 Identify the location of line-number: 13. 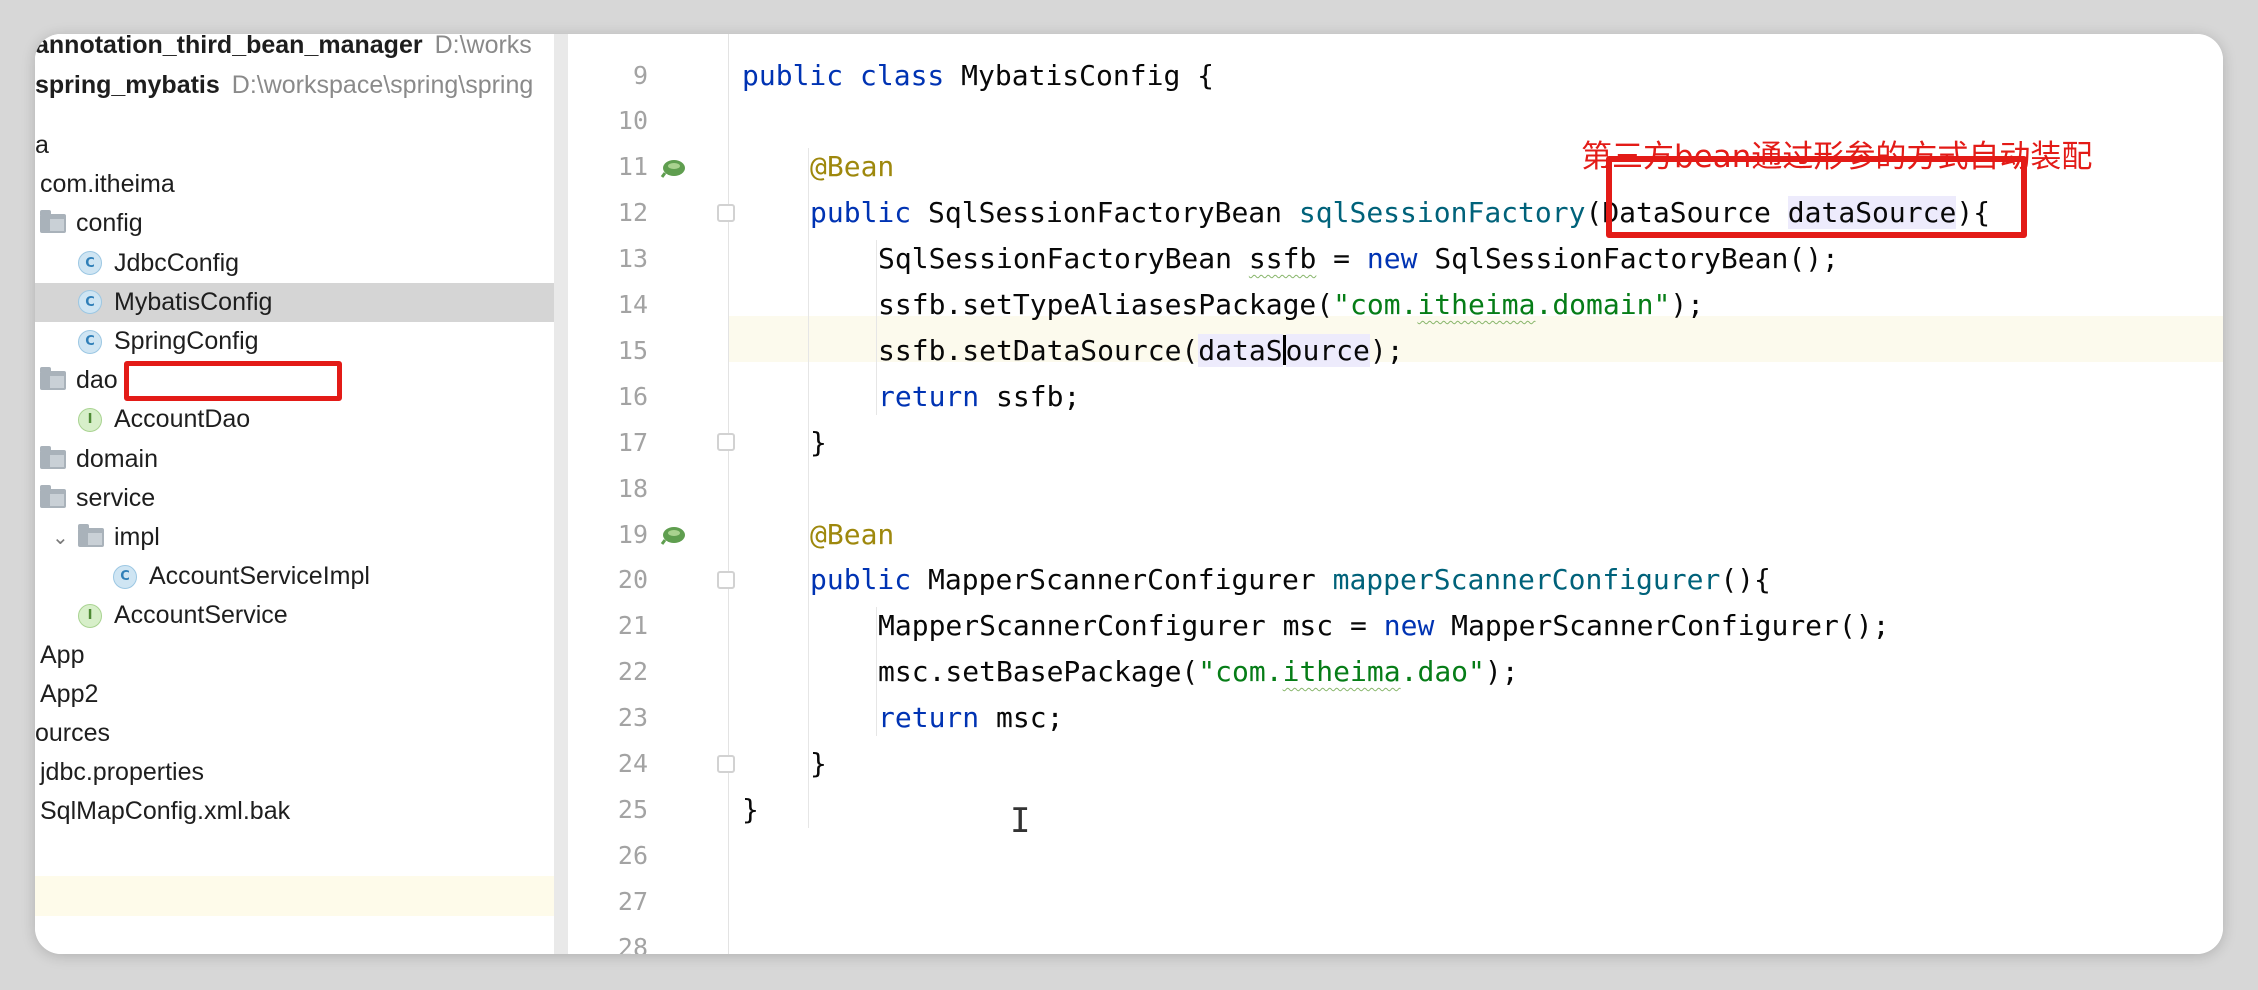
(632, 259).